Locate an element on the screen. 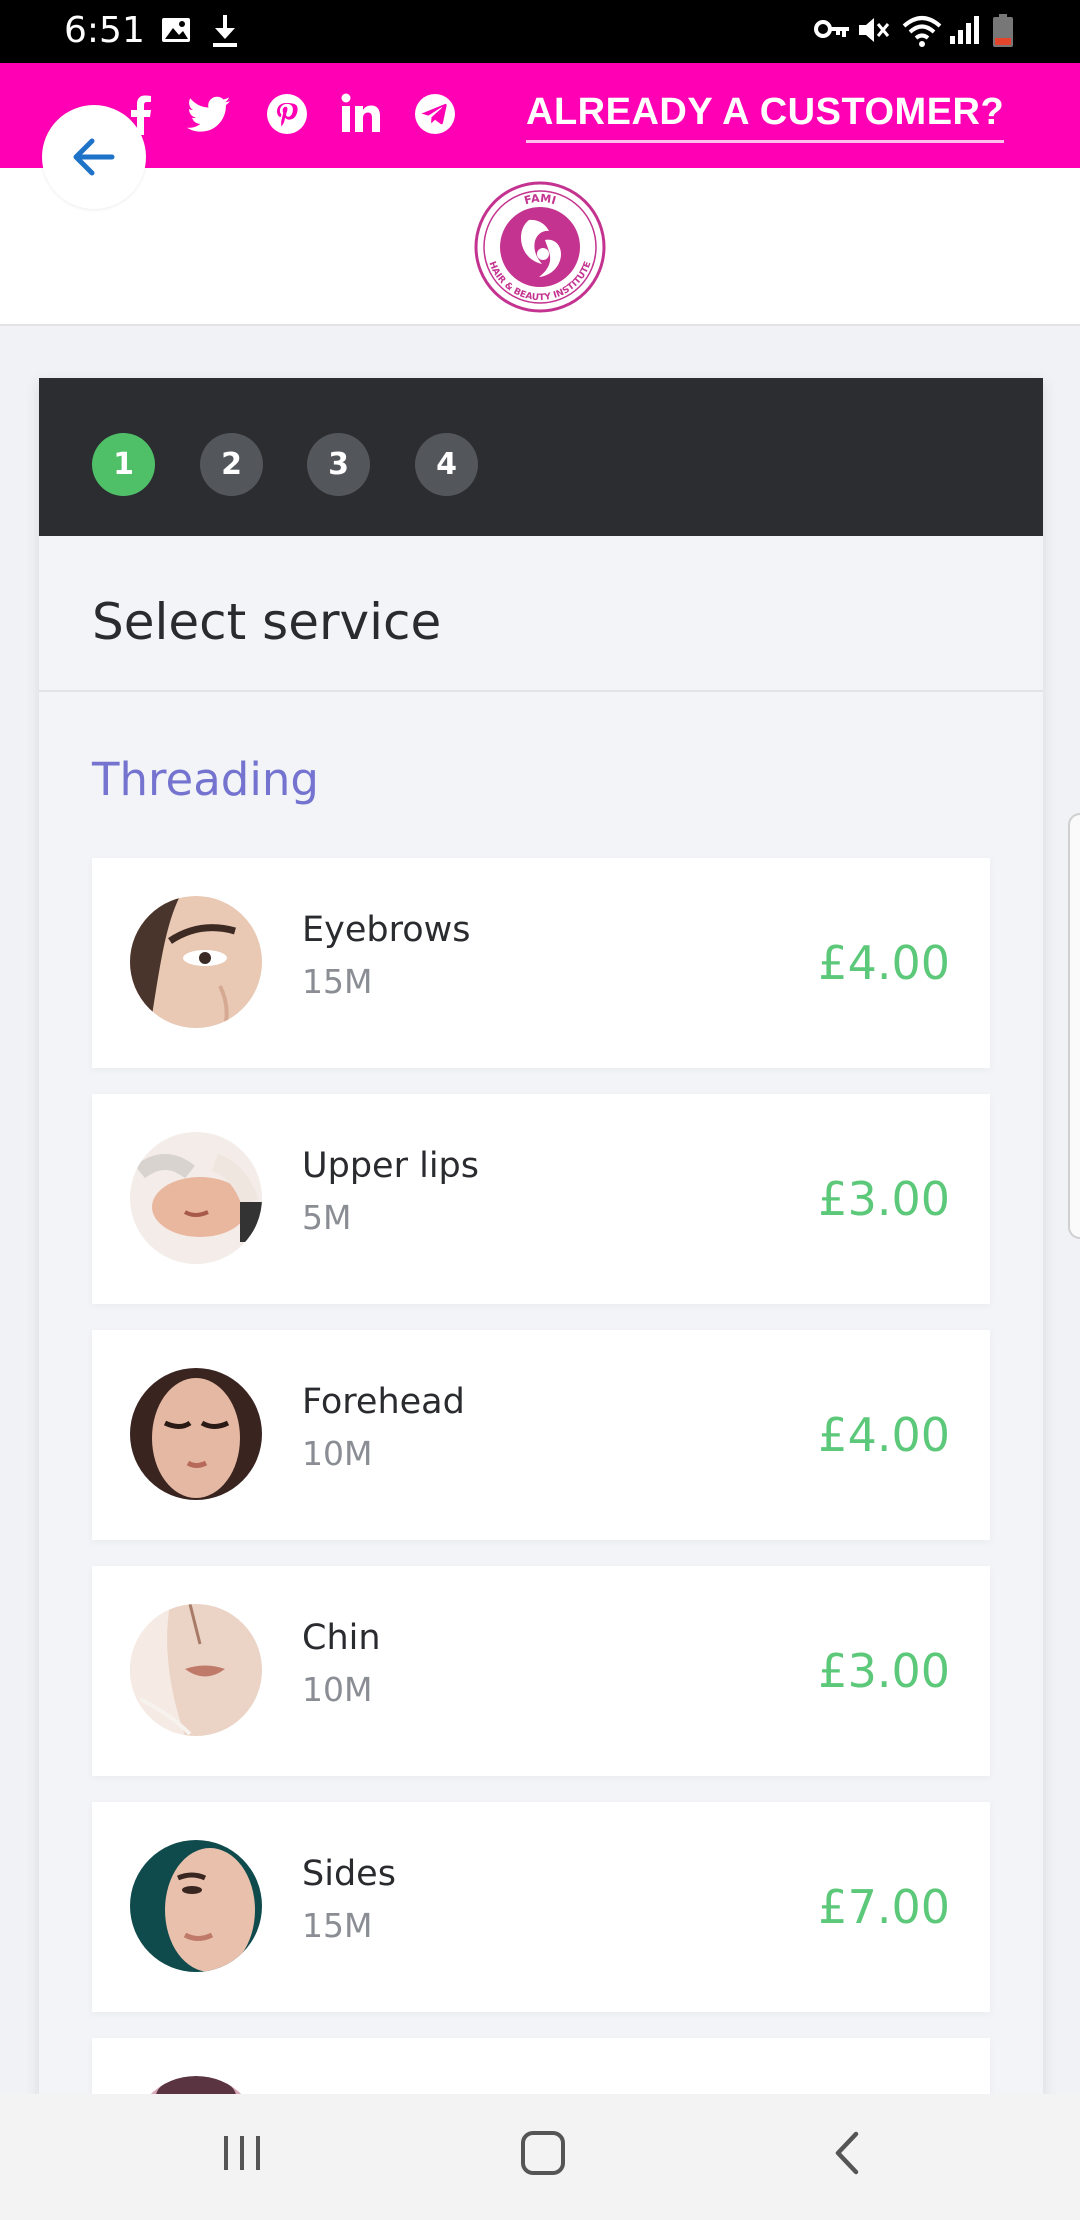 This screenshot has height=2220, width=1080. fami-logo: FAMI HAIR & BEAUTY INSTITUTE is located at coordinates (540, 247).